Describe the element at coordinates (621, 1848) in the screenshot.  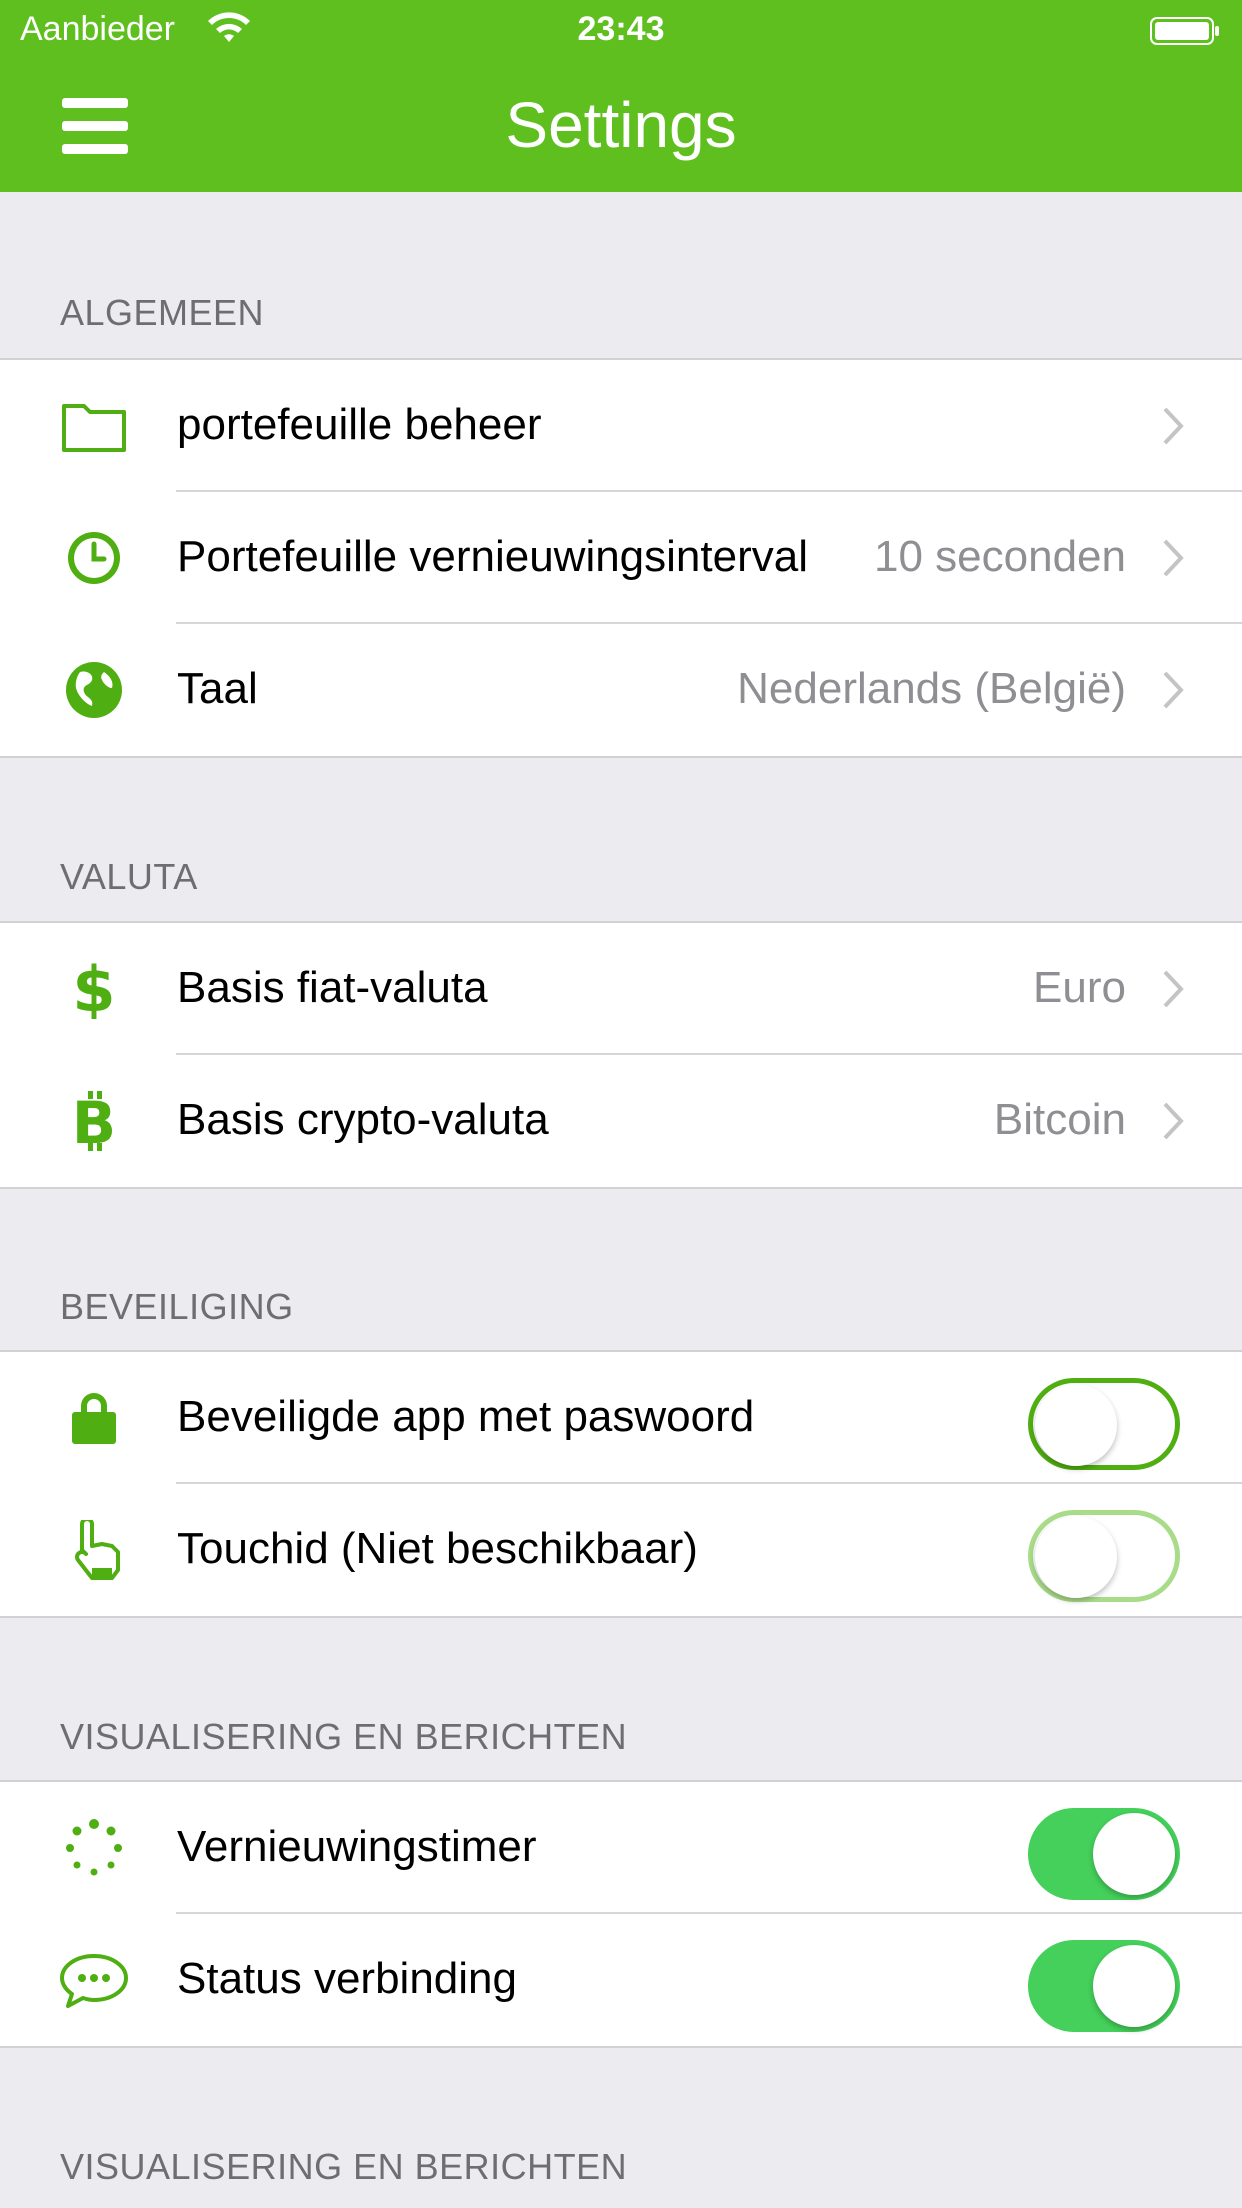
I see `row-vernieuwingstimer: Vernieuwingstimer` at that location.